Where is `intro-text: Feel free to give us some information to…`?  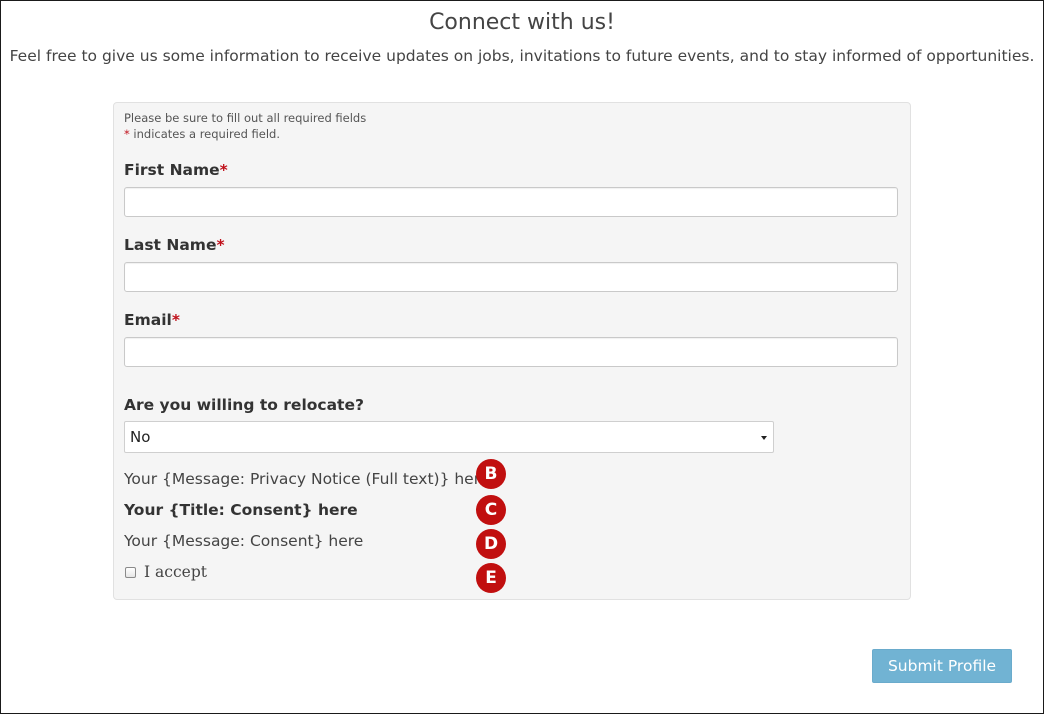 intro-text: Feel free to give us some information to… is located at coordinates (522, 56).